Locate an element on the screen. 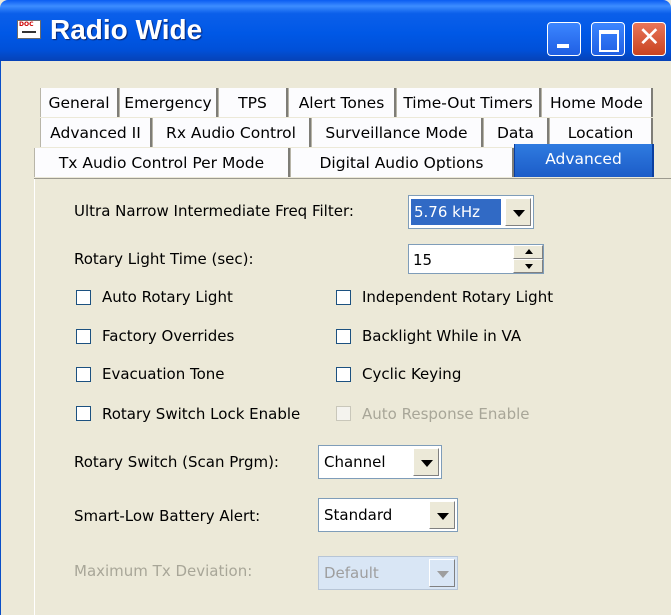  app-icon-label: DOC is located at coordinates (26, 24).